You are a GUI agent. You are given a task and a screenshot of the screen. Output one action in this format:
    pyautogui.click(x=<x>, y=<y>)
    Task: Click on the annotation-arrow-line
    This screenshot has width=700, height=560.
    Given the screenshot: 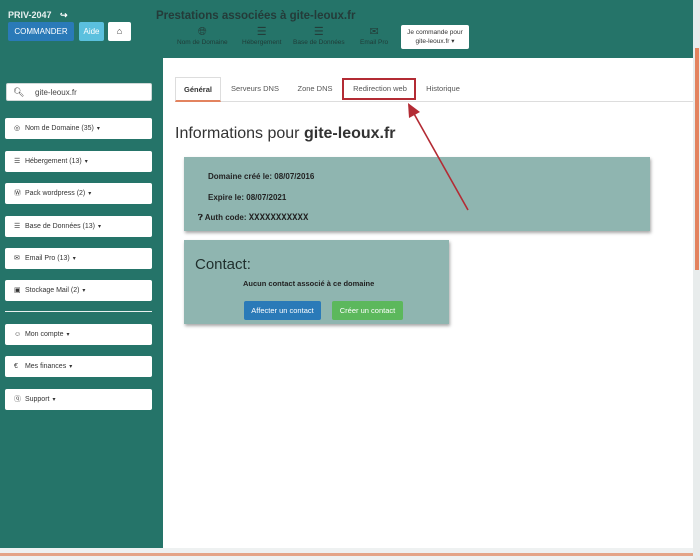 What is the action you would take?
    pyautogui.click(x=440, y=161)
    